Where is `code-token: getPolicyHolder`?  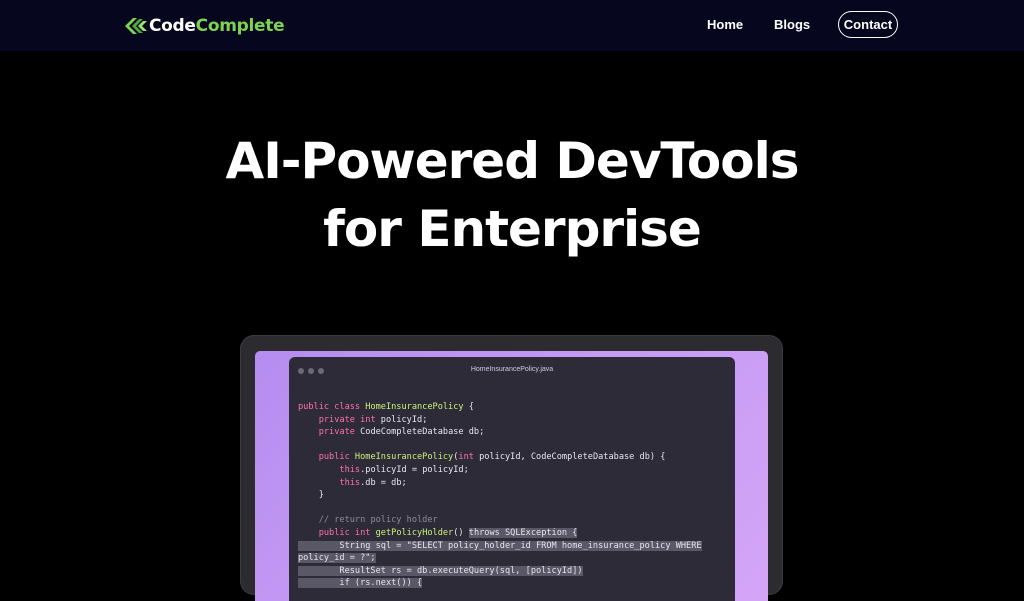
code-token: getPolicyHolder is located at coordinates (414, 532).